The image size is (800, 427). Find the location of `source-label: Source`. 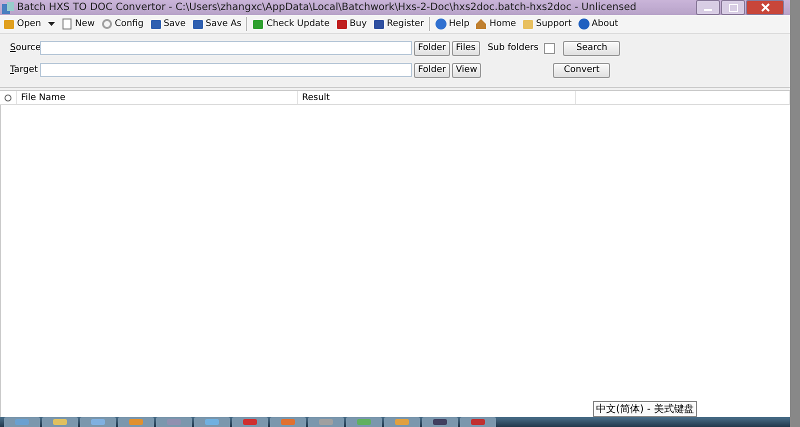

source-label: Source is located at coordinates (24, 48).